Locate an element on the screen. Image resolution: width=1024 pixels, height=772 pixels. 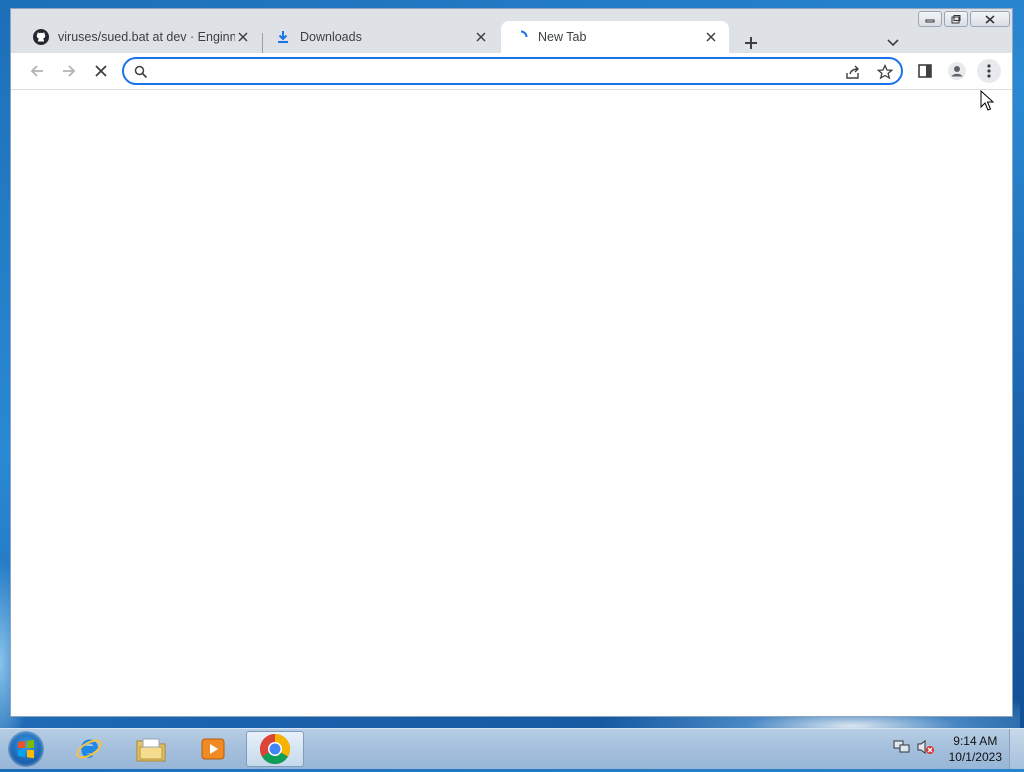
github-icon is located at coordinates (41, 37).